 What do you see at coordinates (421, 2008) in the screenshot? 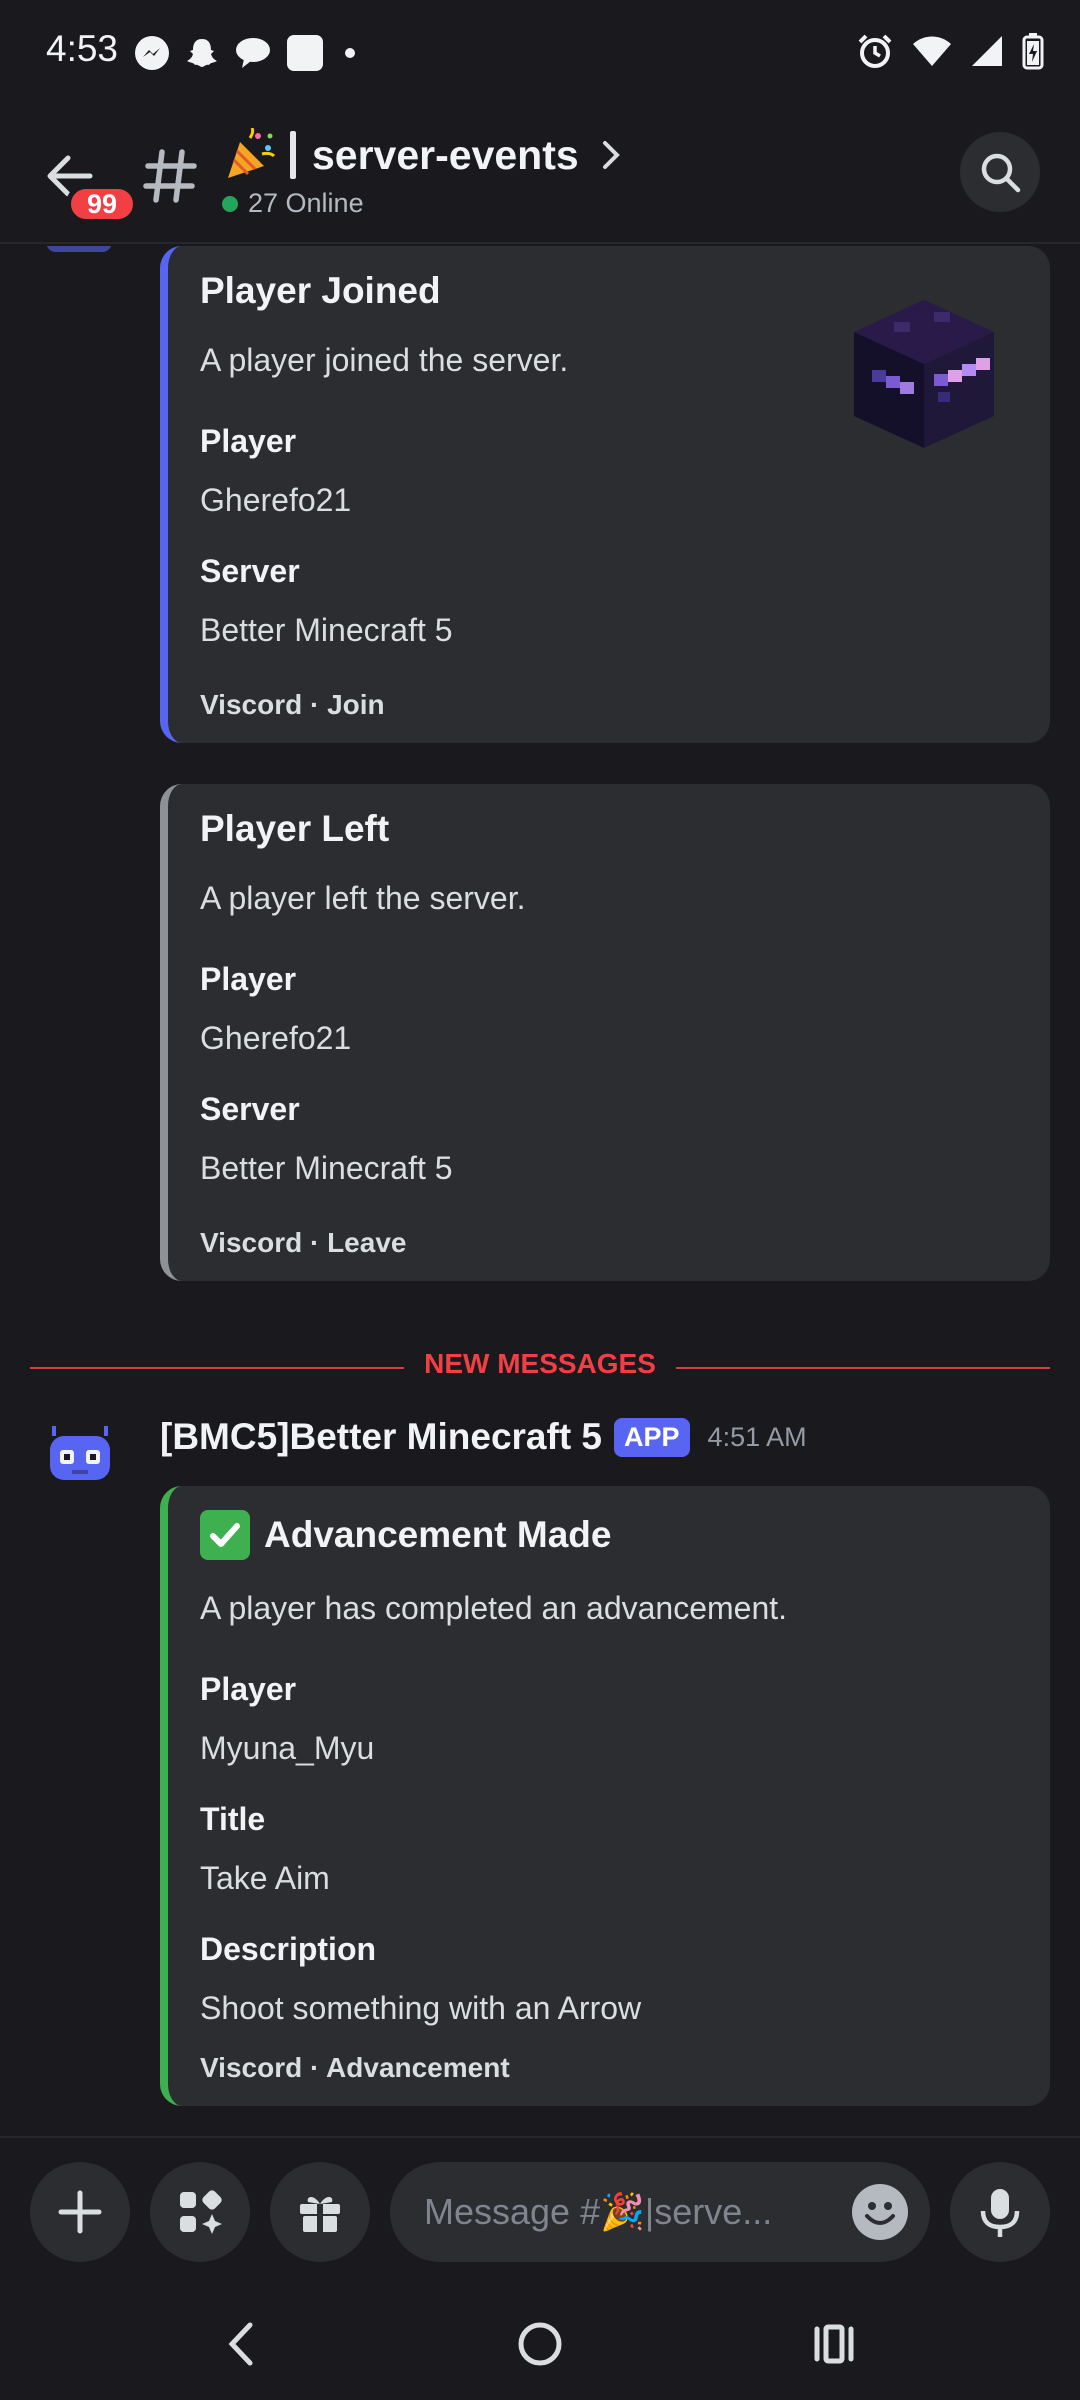
I see `embed-field-value: Shoot something with an Arrow` at bounding box center [421, 2008].